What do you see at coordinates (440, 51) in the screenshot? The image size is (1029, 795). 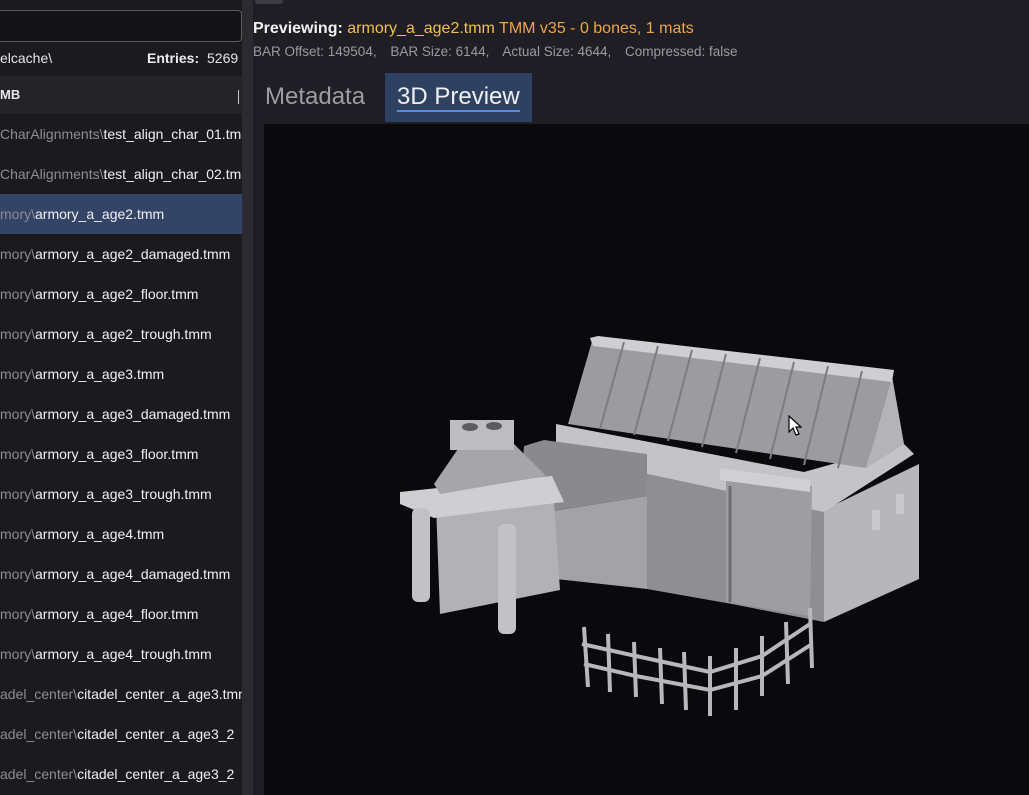 I see `bar-size: BAR Size: 6144,` at bounding box center [440, 51].